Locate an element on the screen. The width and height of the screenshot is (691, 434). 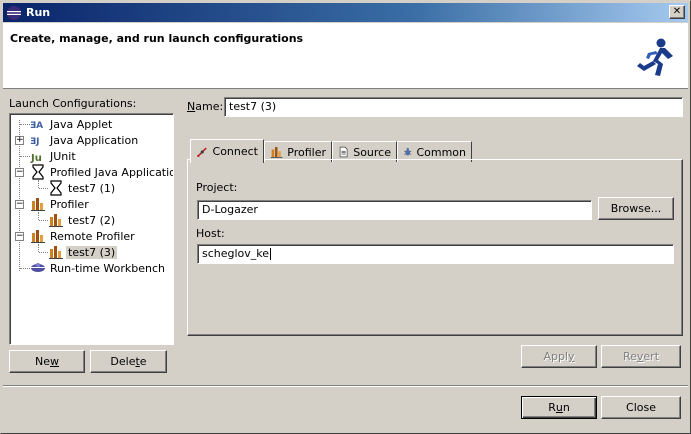
host-label: Host: is located at coordinates (210, 233).